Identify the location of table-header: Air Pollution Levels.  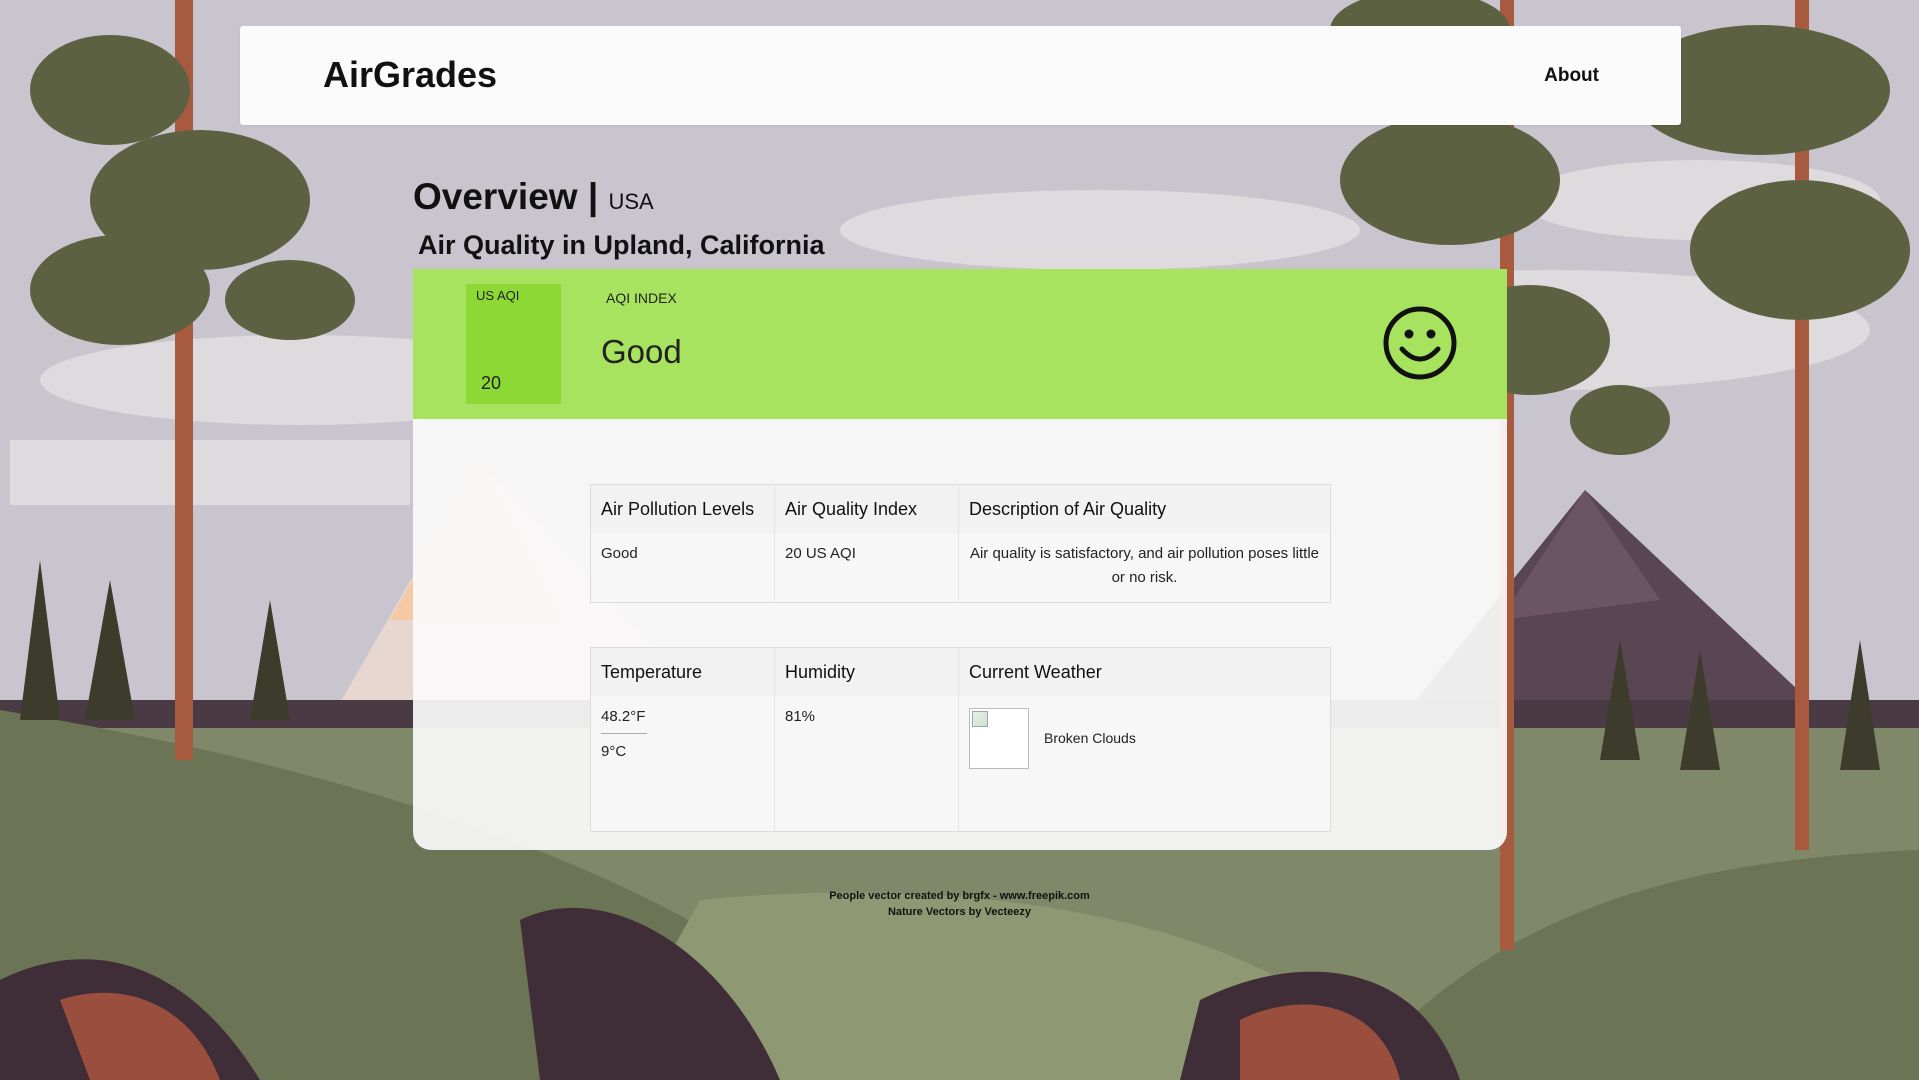
(682, 508).